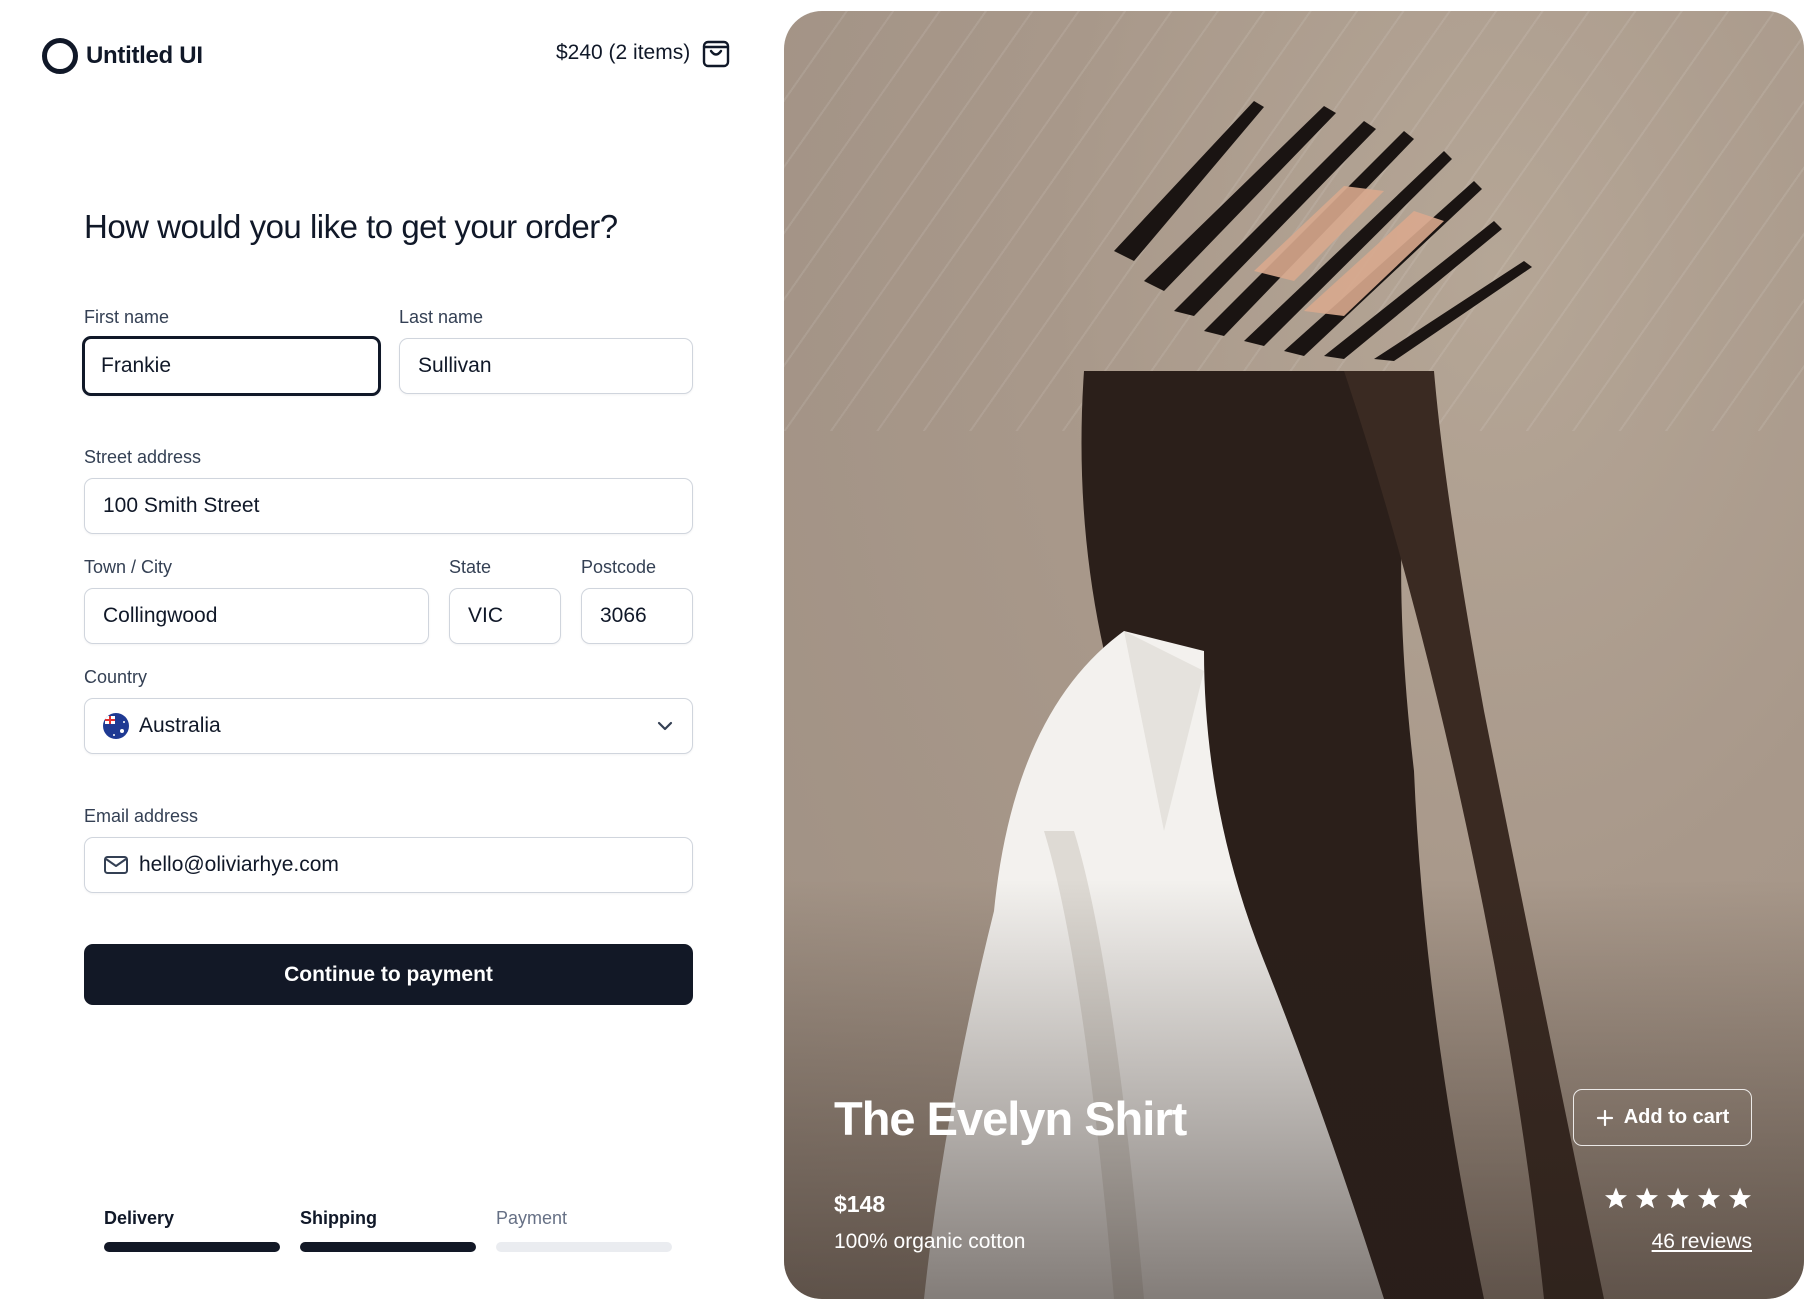  What do you see at coordinates (455, 365) in the screenshot?
I see `last-name-value: Sullivan` at bounding box center [455, 365].